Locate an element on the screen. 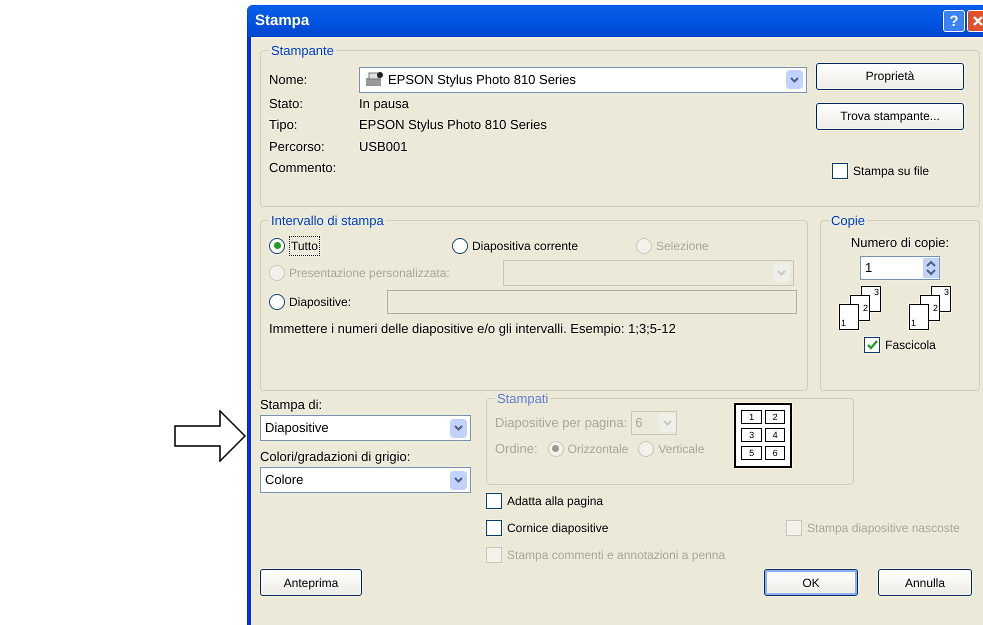  slide-number: 3 is located at coordinates (751, 435).